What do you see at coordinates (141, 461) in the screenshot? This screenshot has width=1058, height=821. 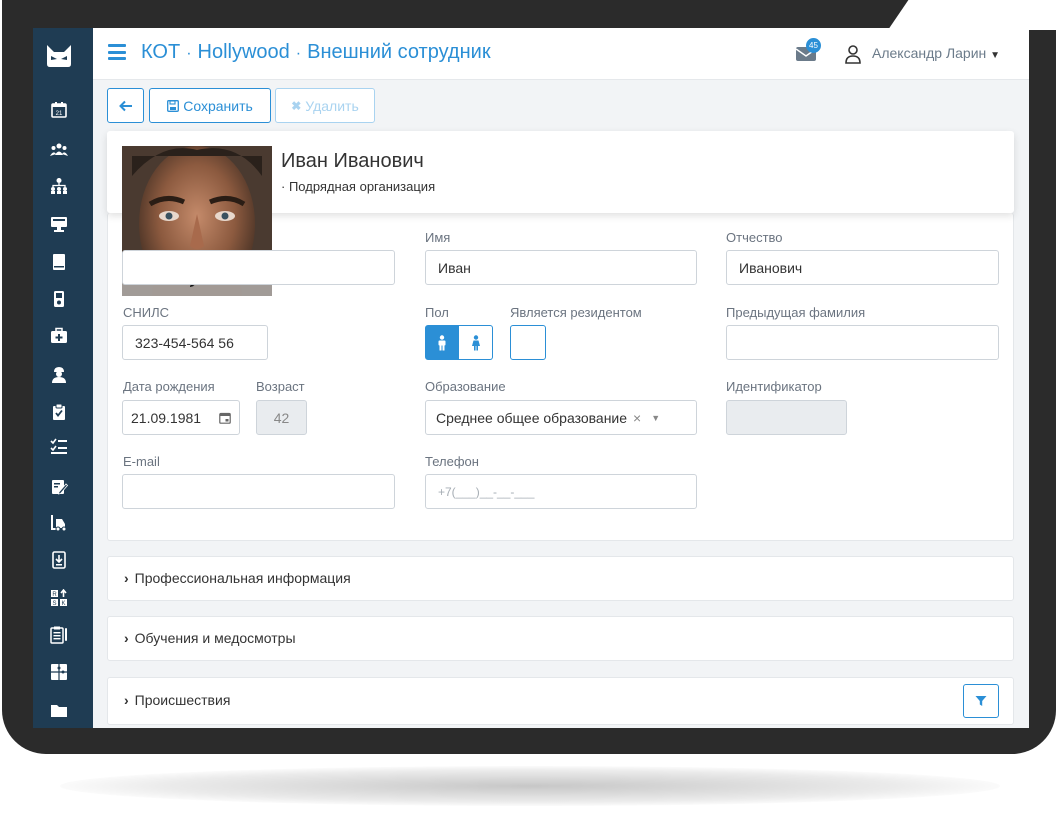 I see `email-label: E-mail` at bounding box center [141, 461].